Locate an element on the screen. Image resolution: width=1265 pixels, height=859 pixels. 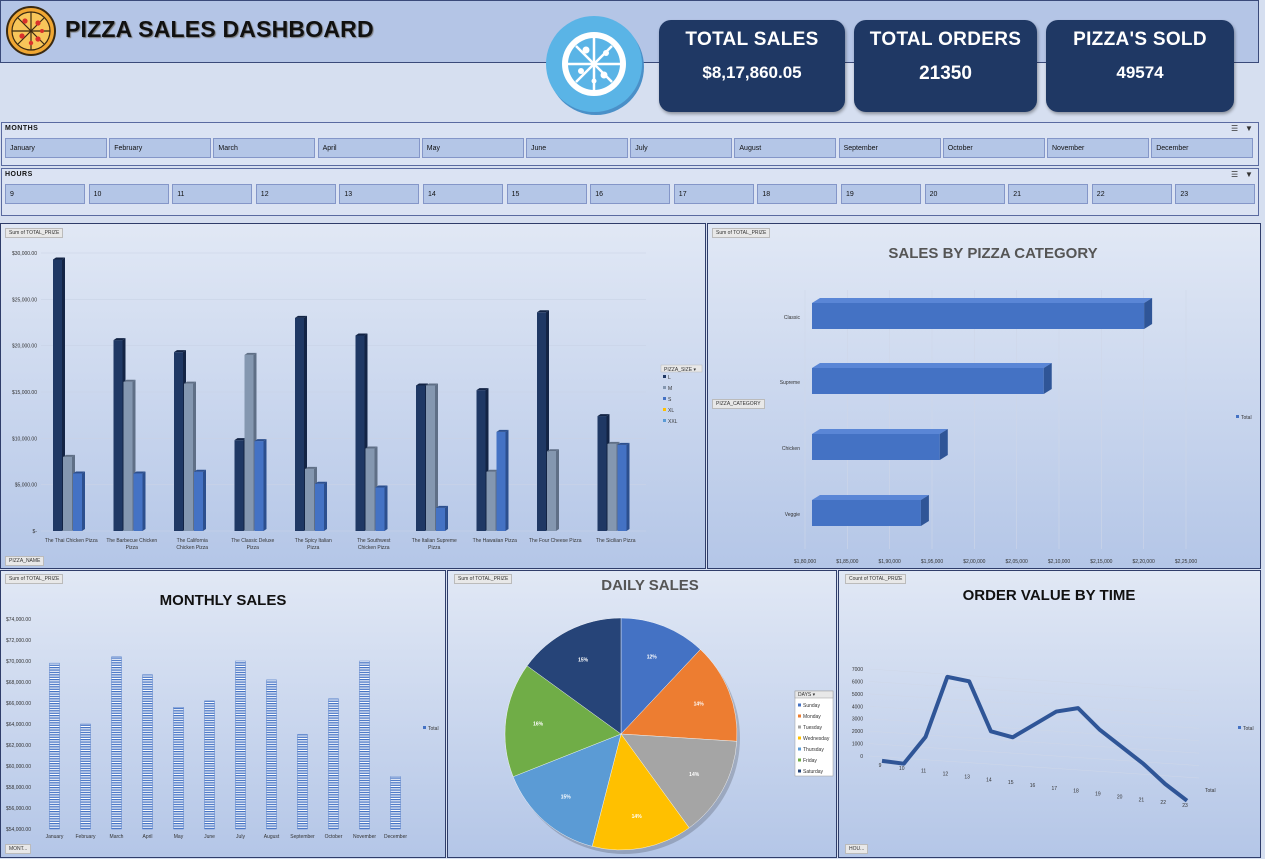
legend-label: Tuesday is located at coordinates (812, 728).